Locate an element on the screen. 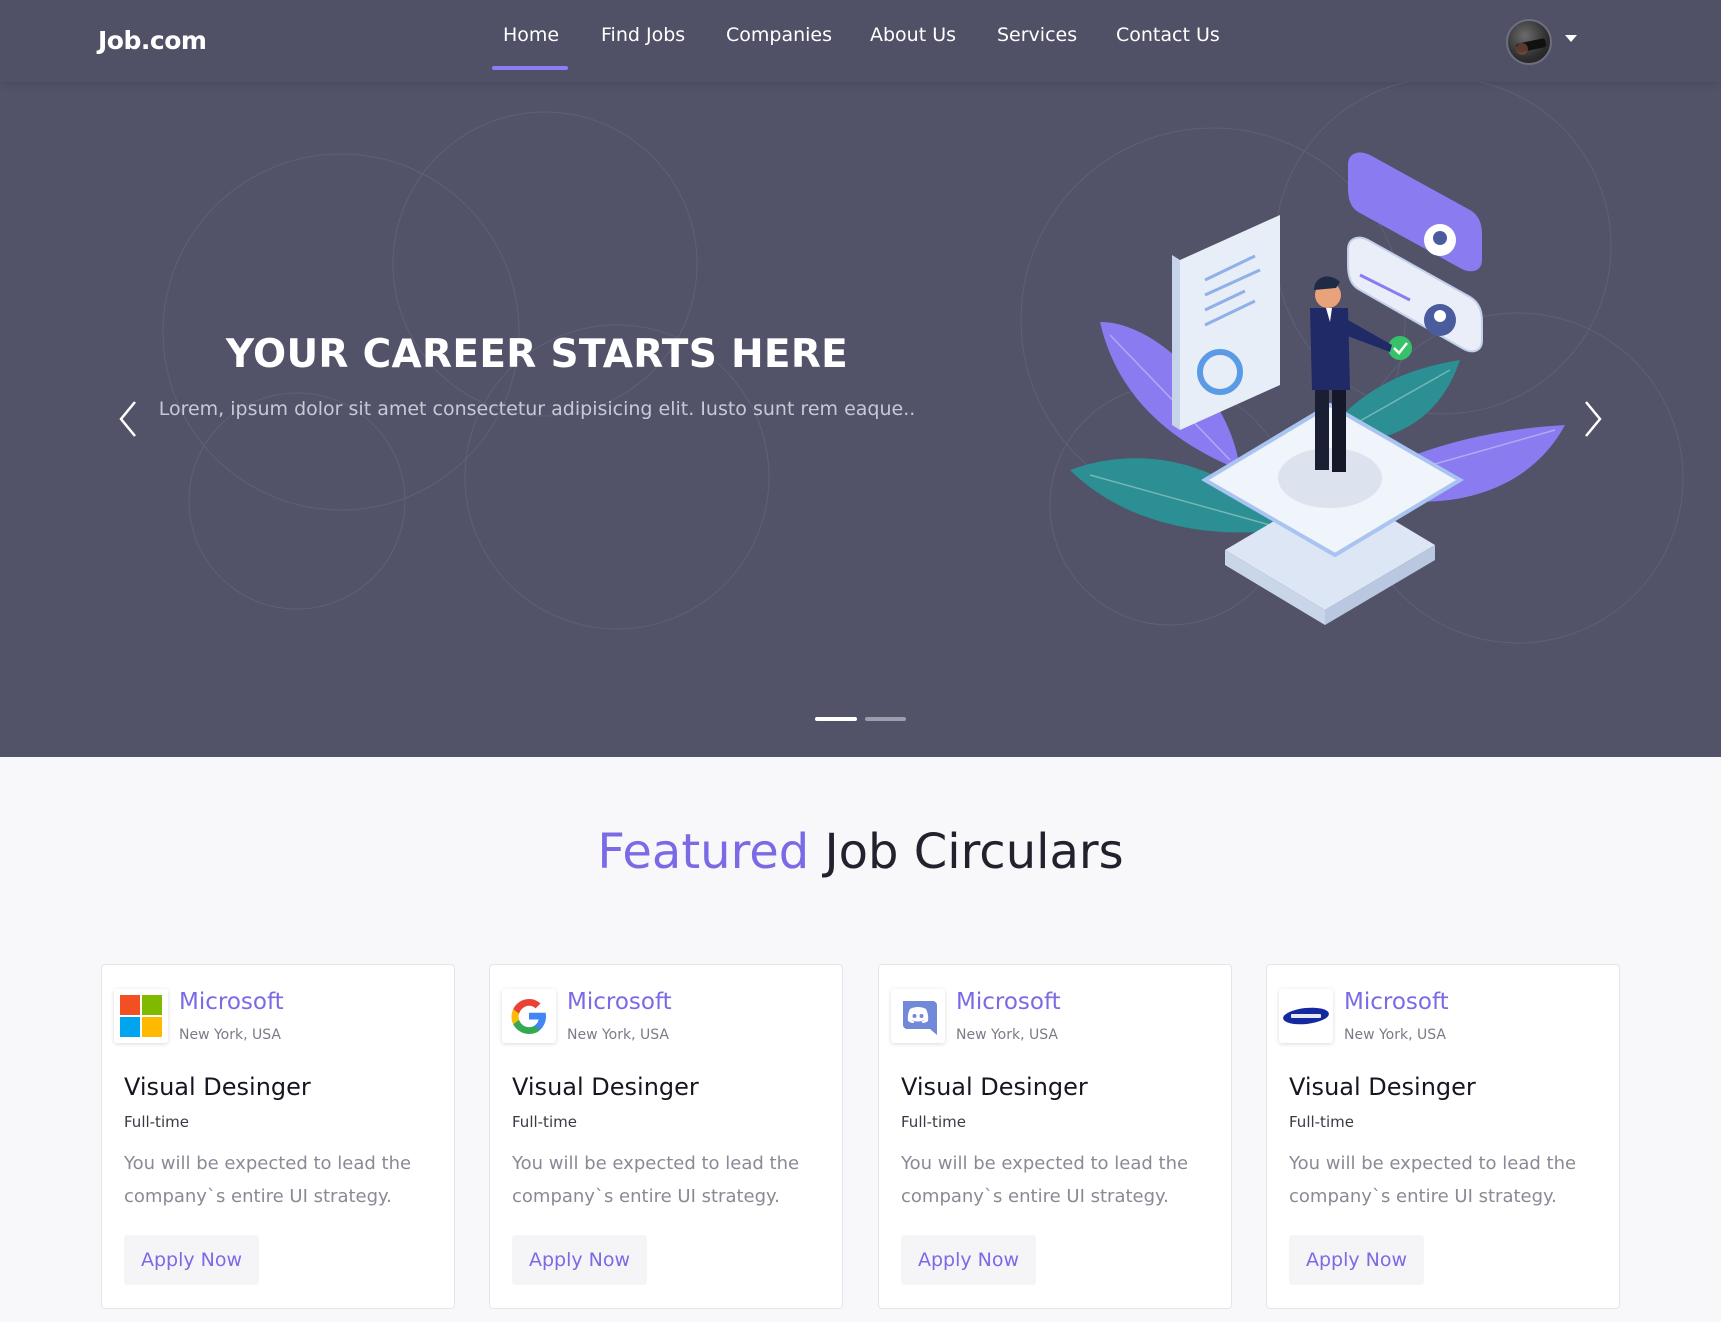 This screenshot has height=1322, width=1721. nav-home: Home is located at coordinates (531, 35).